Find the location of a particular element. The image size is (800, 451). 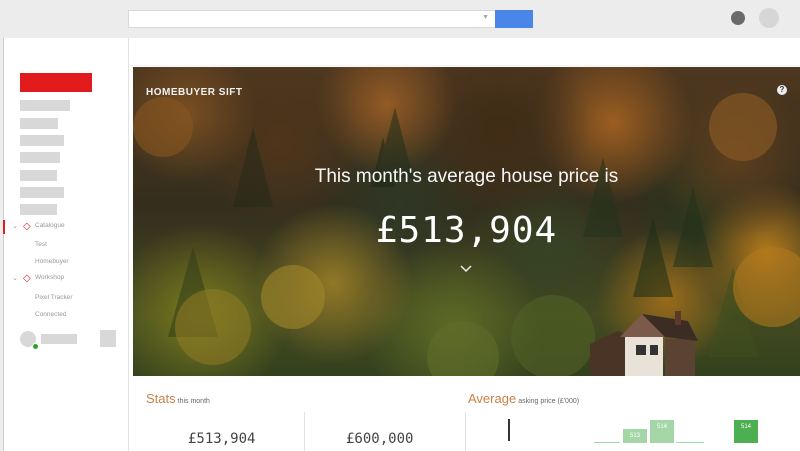

active-indicator is located at coordinates (4, 227).